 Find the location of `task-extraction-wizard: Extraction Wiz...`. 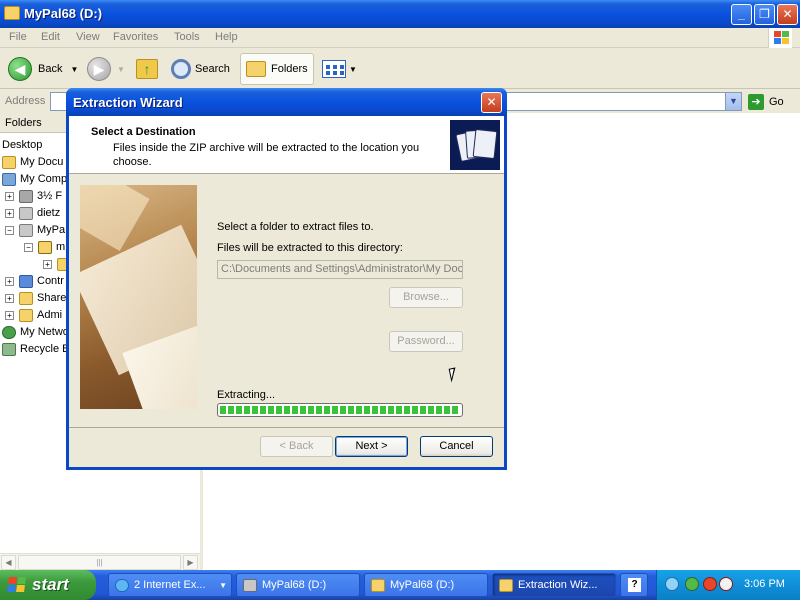

task-extraction-wizard: Extraction Wiz... is located at coordinates (554, 585).